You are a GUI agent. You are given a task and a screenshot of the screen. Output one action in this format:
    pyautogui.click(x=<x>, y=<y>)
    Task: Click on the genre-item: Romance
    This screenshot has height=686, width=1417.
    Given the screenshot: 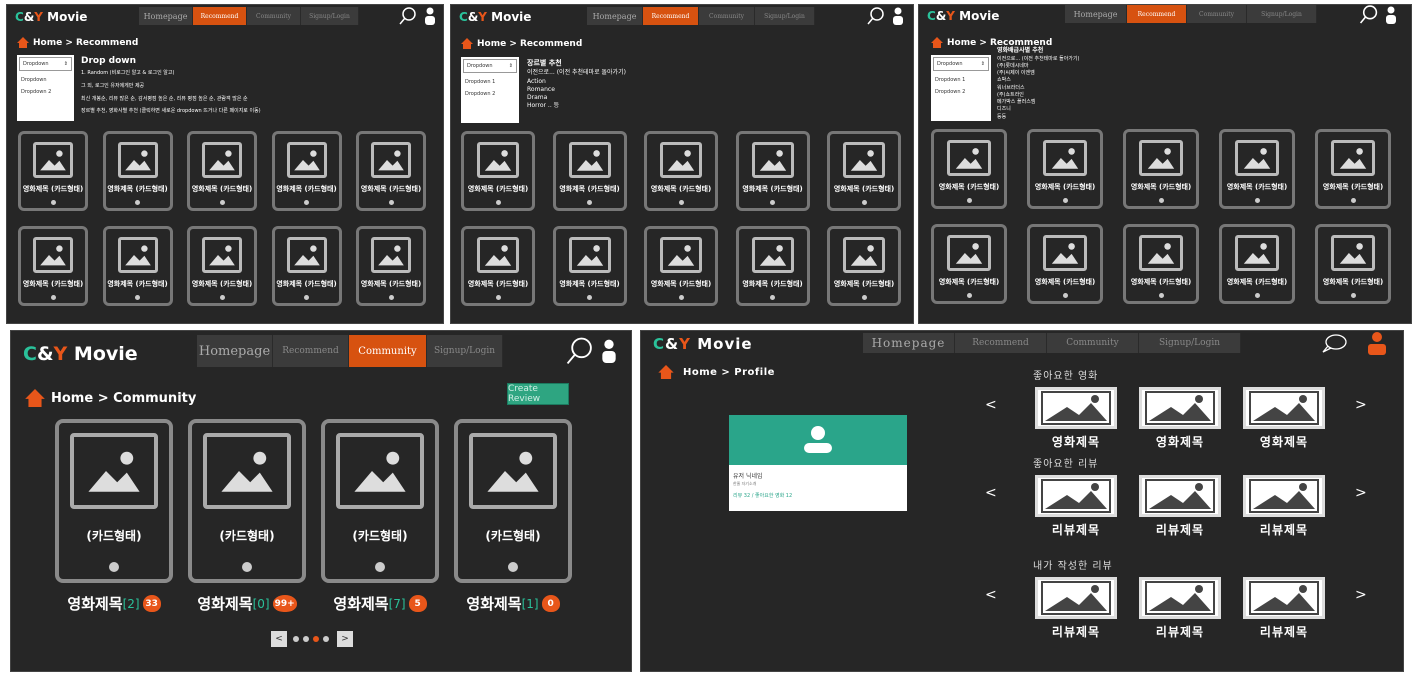 What is the action you would take?
    pyautogui.click(x=576, y=90)
    